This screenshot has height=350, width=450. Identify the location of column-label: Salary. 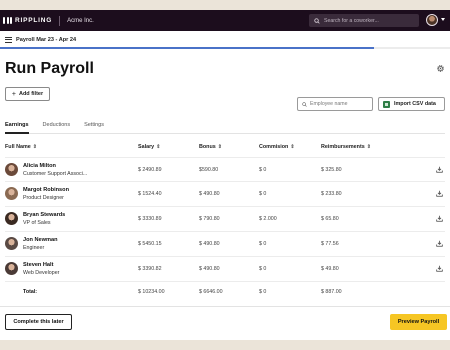
(146, 147).